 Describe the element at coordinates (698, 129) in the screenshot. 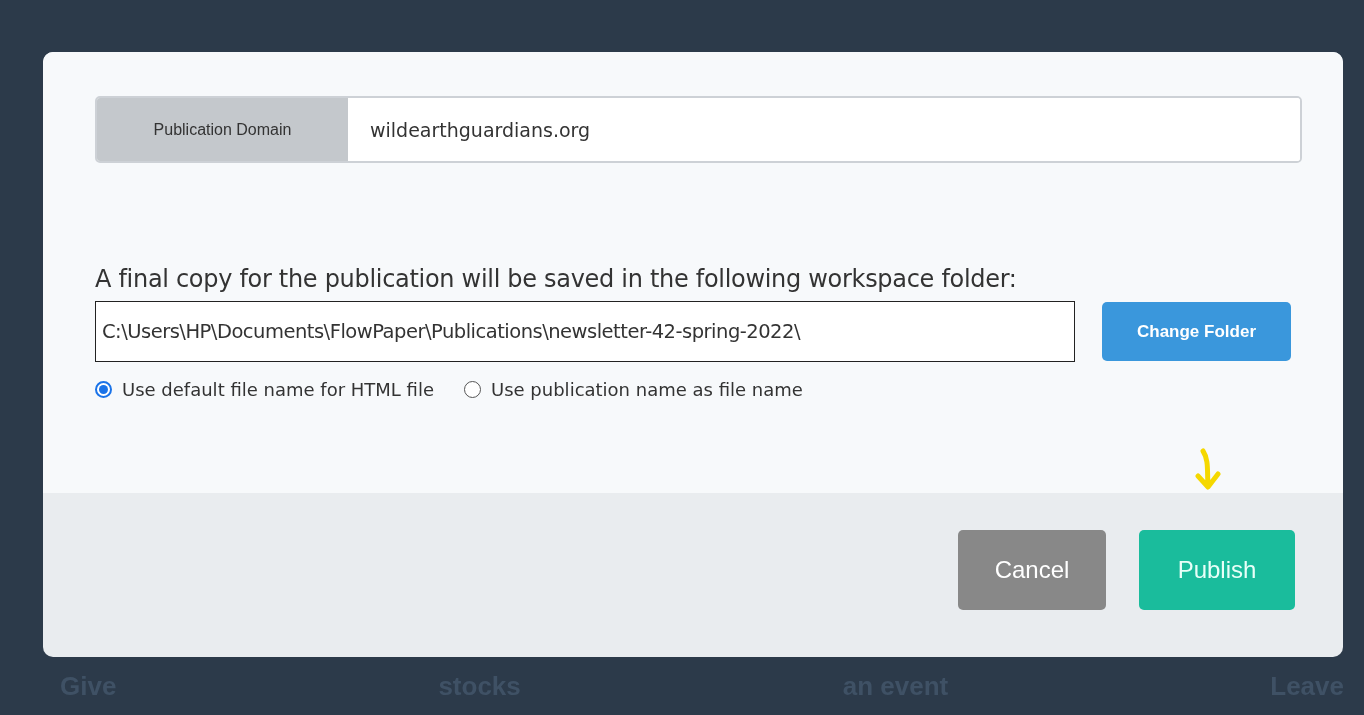

I see `domain-field: Publication Domain wildearthguardians.org` at that location.